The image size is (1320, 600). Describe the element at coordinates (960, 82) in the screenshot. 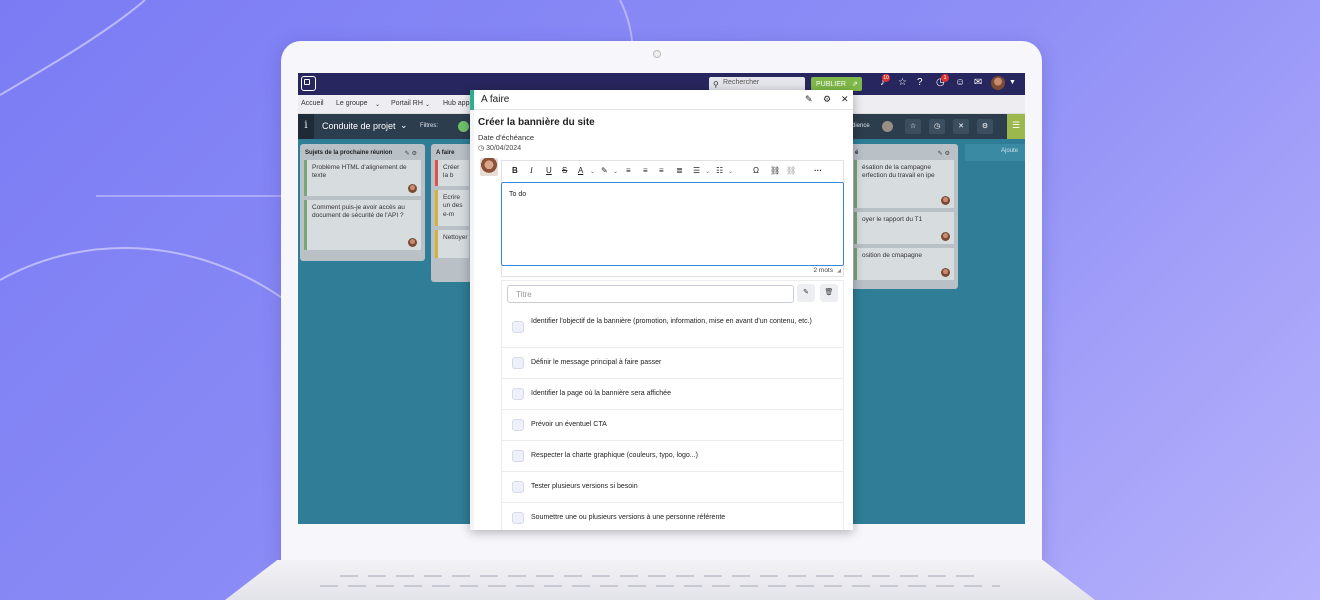

I see `user-icon: ☺` at that location.